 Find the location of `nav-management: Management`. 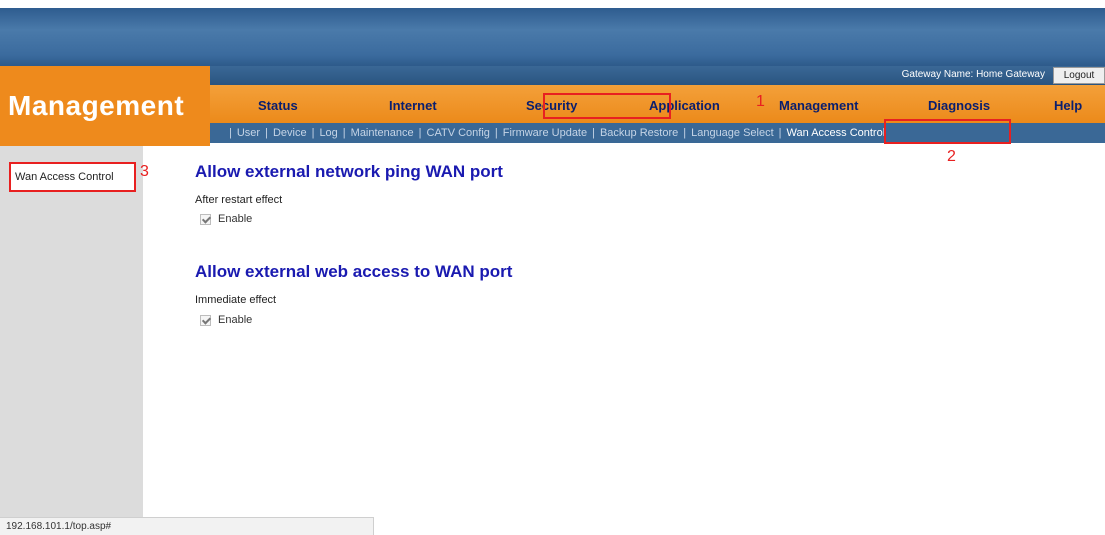

nav-management: Management is located at coordinates (818, 105).